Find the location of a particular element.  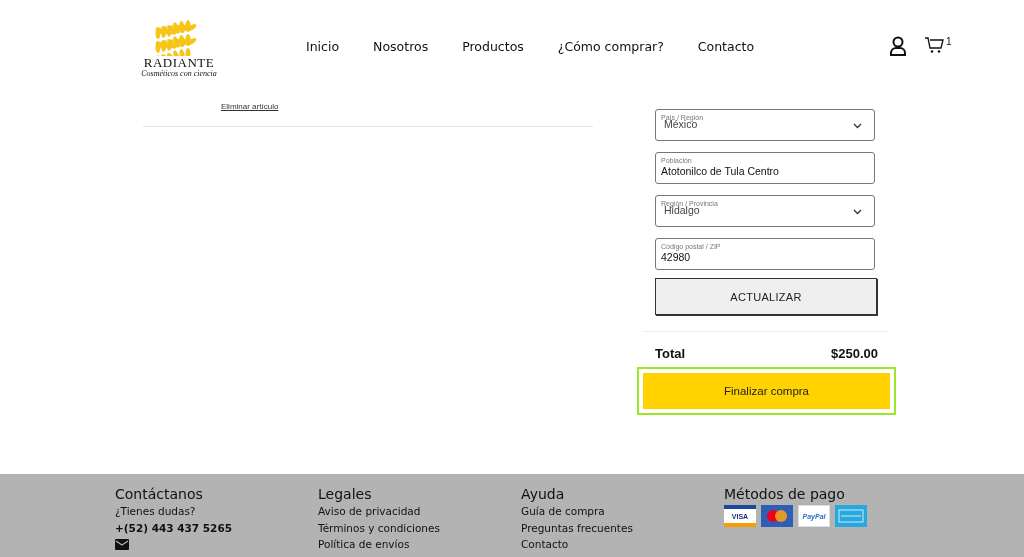

footer-link: Términos y condiciones is located at coordinates (419, 527).